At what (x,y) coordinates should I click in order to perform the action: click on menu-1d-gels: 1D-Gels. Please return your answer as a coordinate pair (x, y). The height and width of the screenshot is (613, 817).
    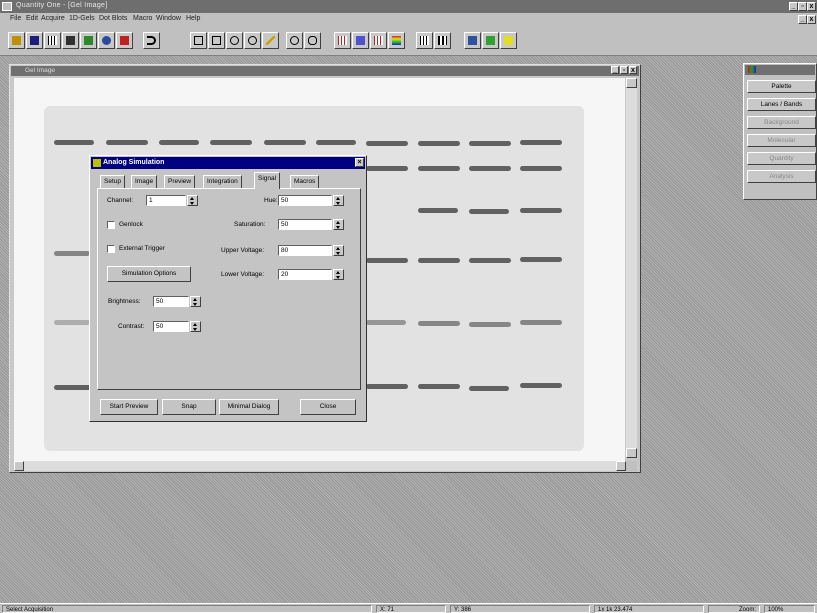
    Looking at the image, I should click on (82, 18).